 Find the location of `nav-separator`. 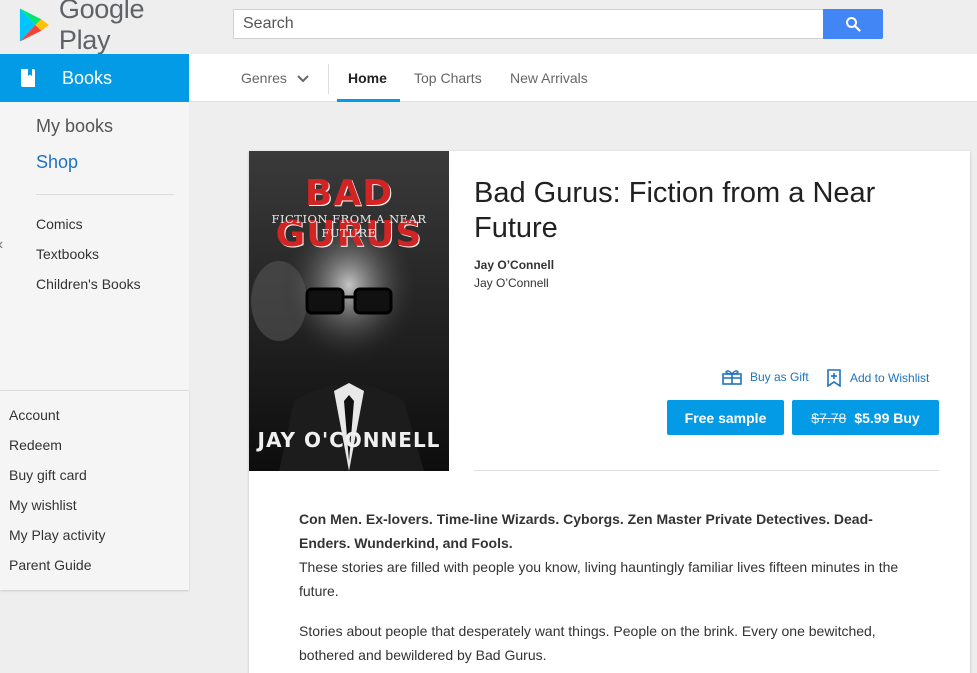

nav-separator is located at coordinates (328, 79).